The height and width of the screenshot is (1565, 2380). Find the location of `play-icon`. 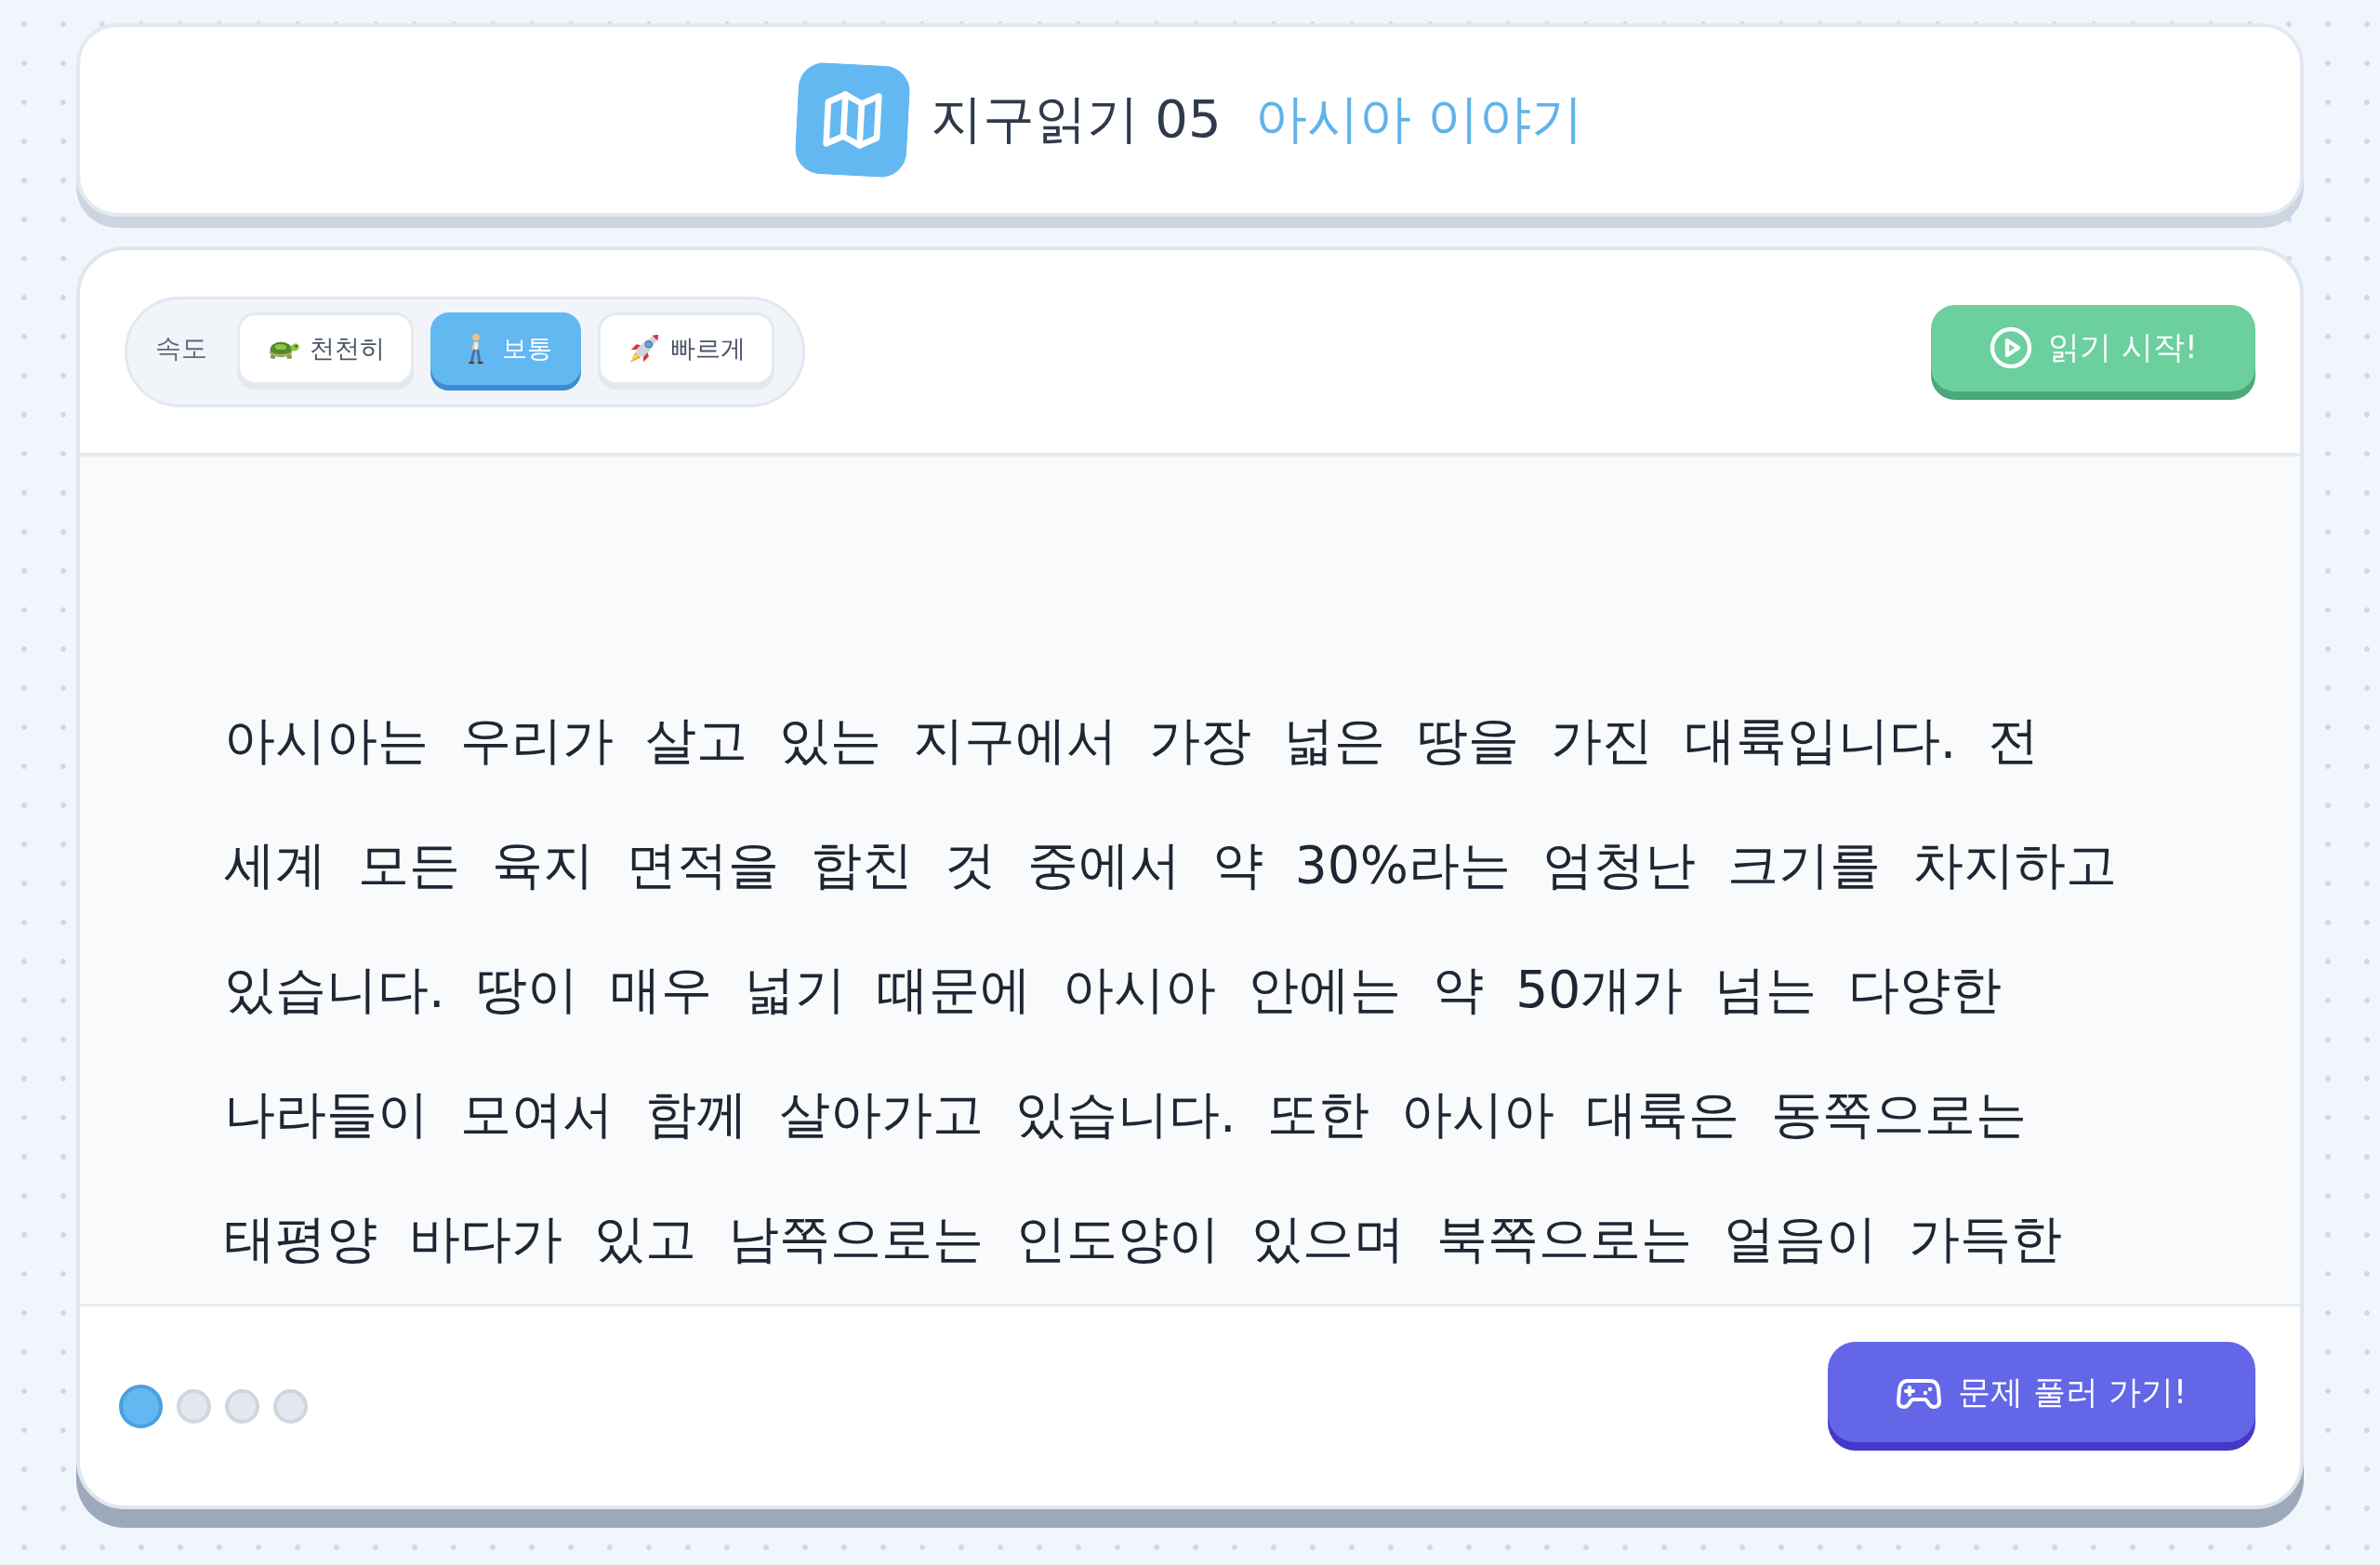

play-icon is located at coordinates (2011, 347).